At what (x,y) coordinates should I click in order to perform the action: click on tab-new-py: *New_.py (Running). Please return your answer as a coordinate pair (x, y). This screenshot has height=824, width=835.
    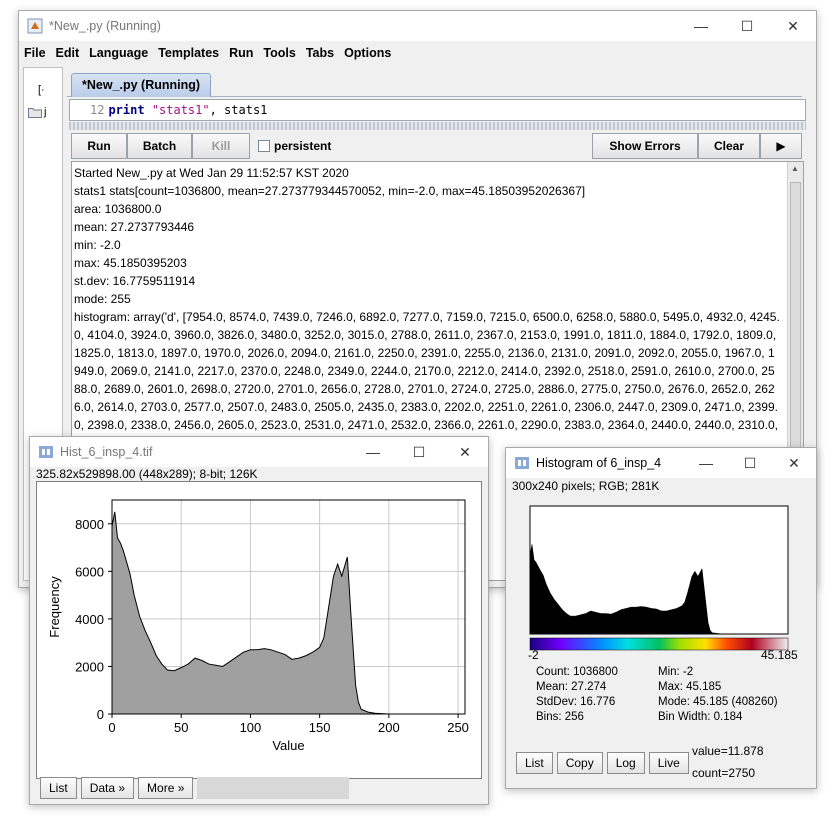
    Looking at the image, I should click on (141, 85).